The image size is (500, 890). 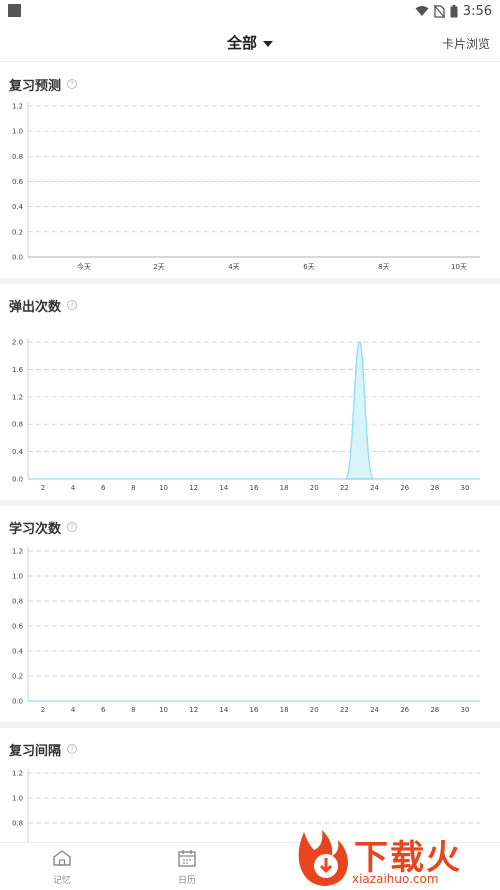 I want to click on y-tick-label: 2.0, so click(x=17, y=343).